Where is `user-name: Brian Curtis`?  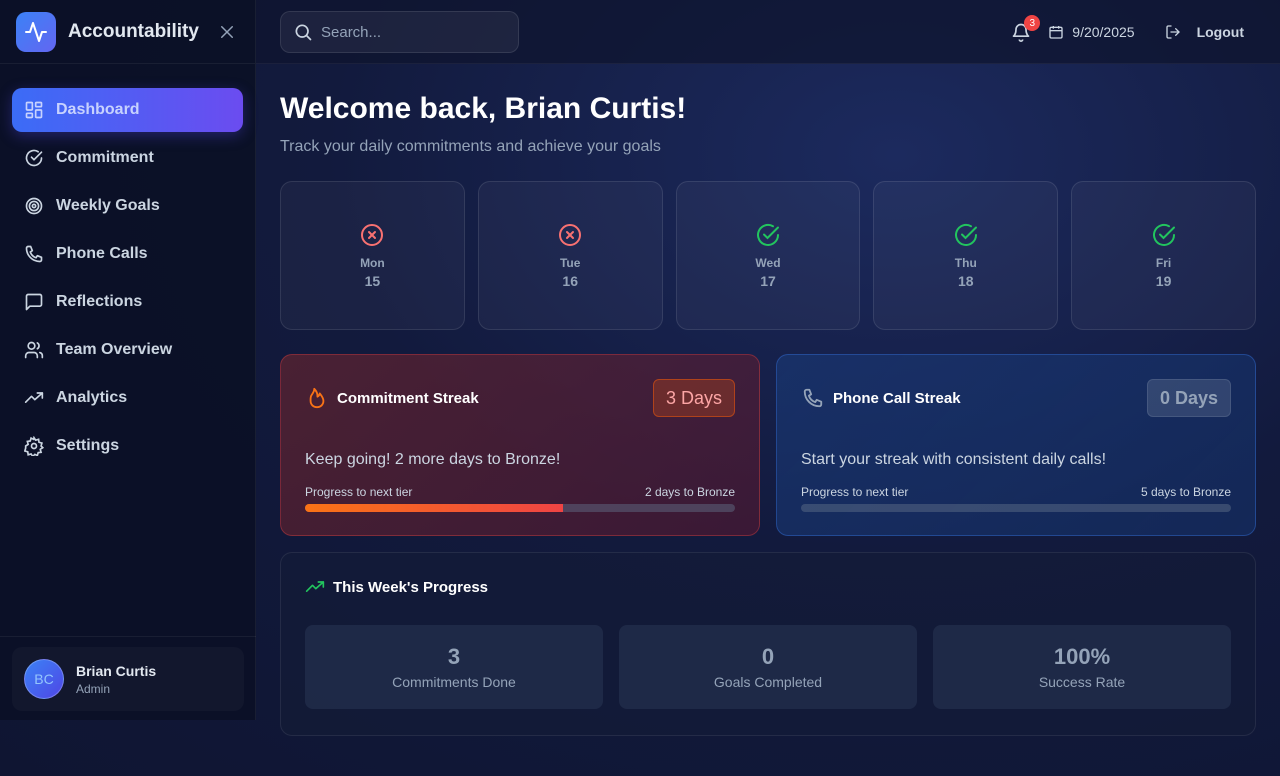
user-name: Brian Curtis is located at coordinates (116, 670).